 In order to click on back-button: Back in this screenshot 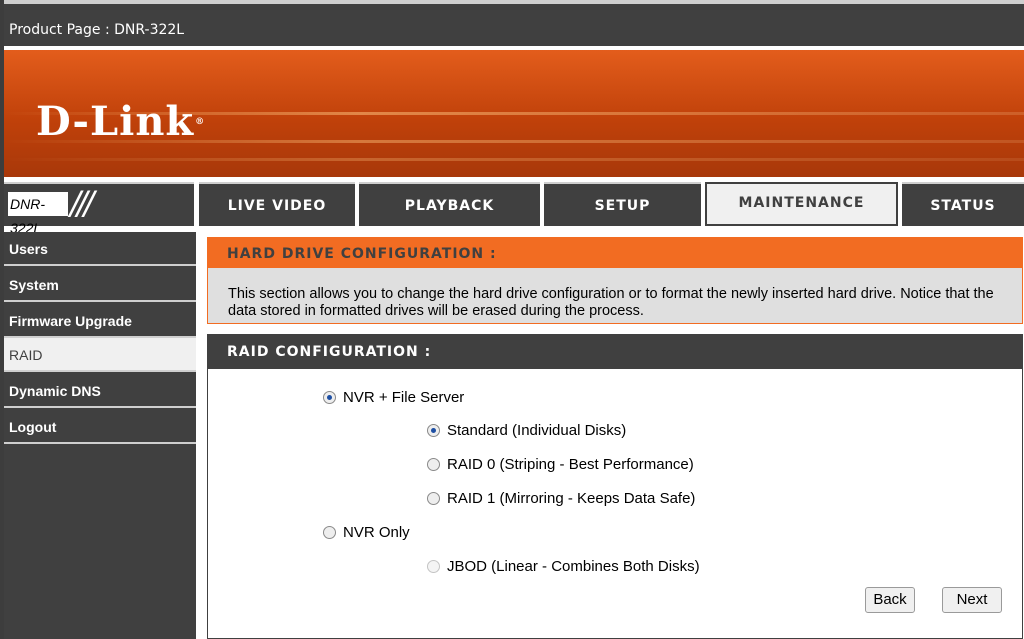, I will do `click(890, 600)`.